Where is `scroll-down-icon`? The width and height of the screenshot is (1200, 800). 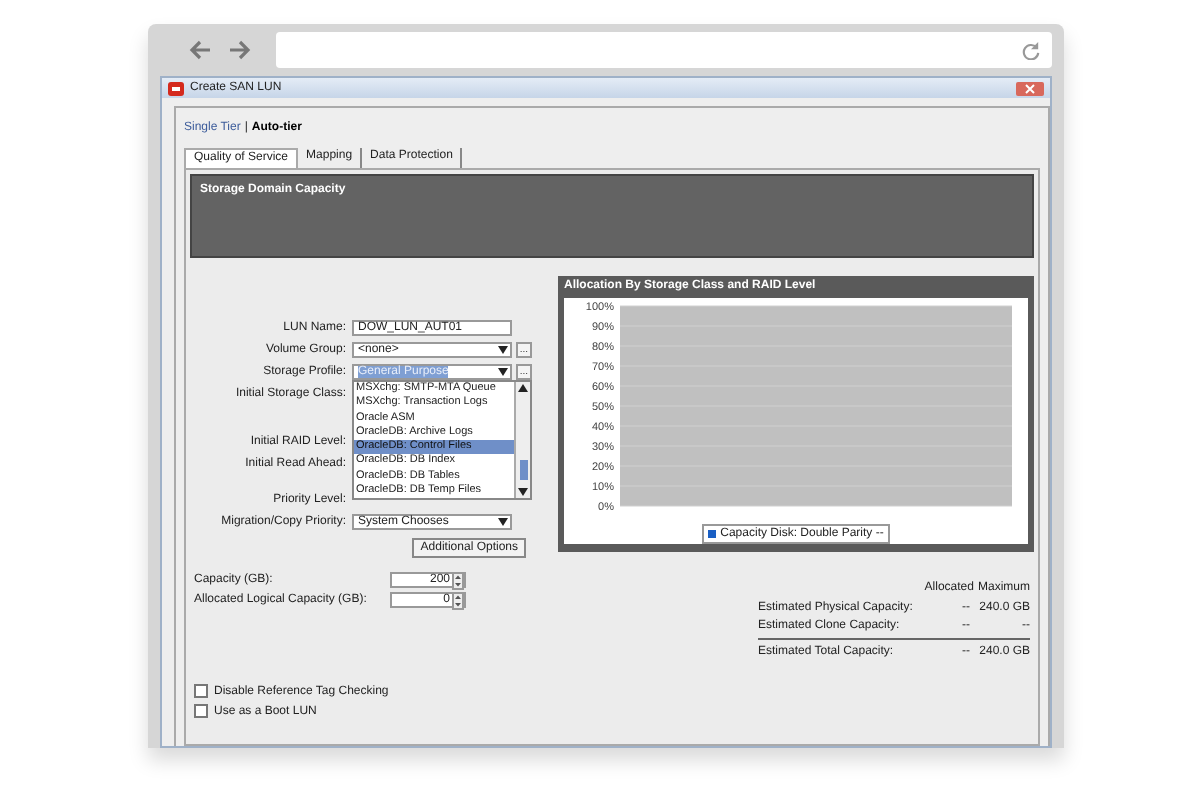
scroll-down-icon is located at coordinates (523, 492).